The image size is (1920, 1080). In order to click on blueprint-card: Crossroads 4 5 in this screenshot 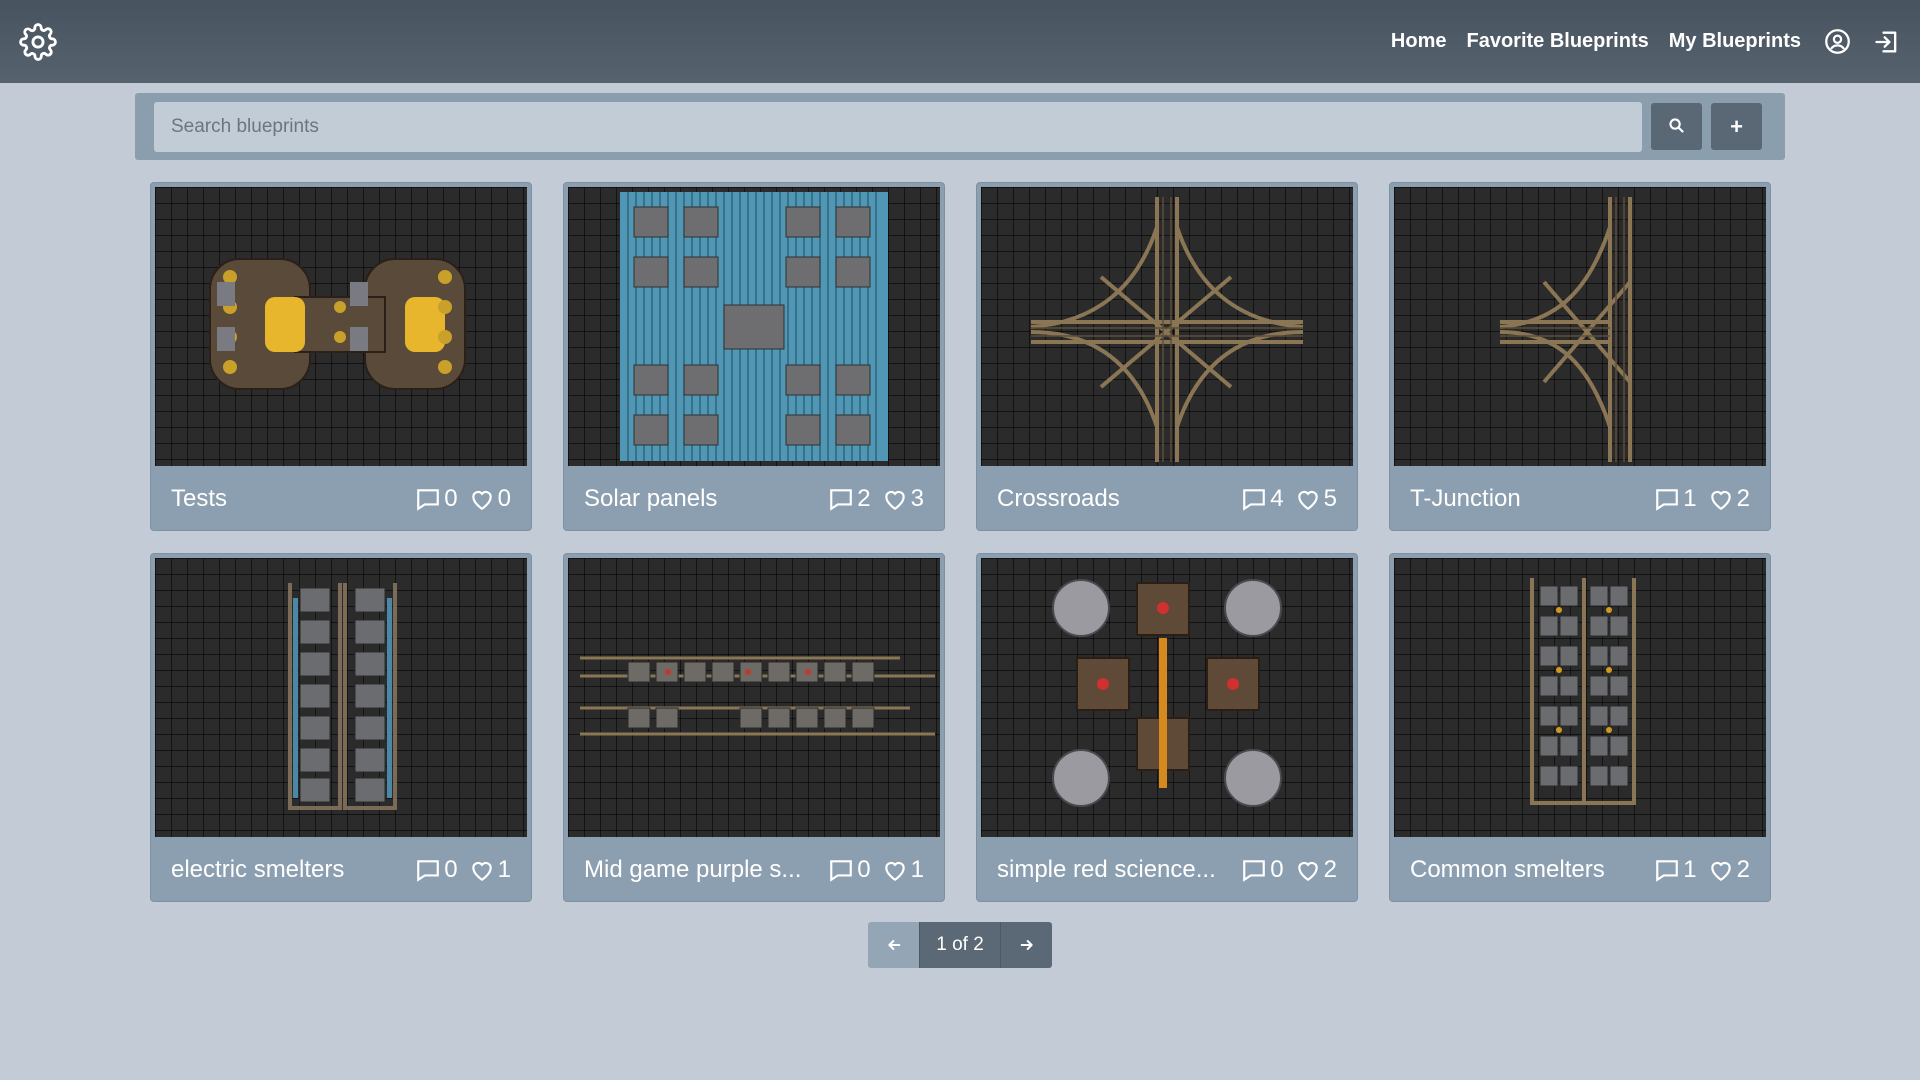, I will do `click(1167, 356)`.